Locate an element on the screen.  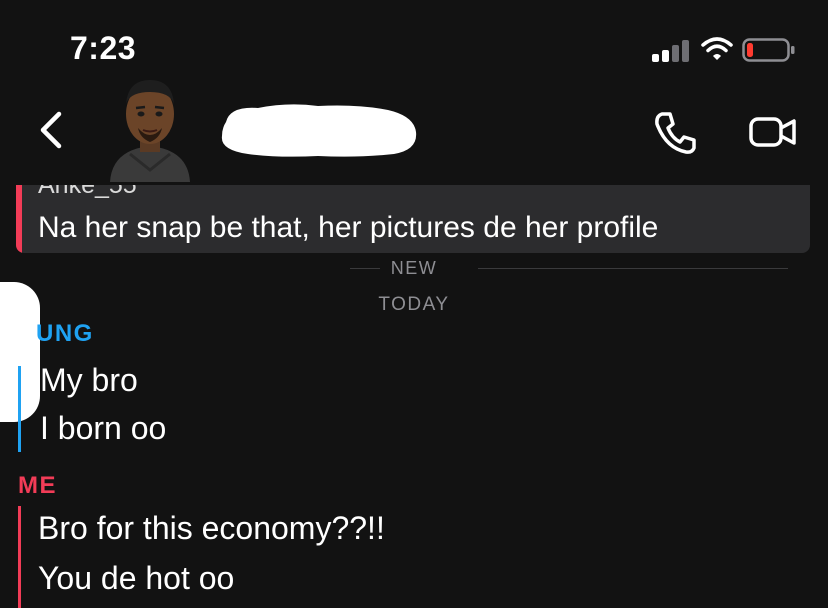
quoted-sender: Anke_55 is located at coordinates (87, 192).